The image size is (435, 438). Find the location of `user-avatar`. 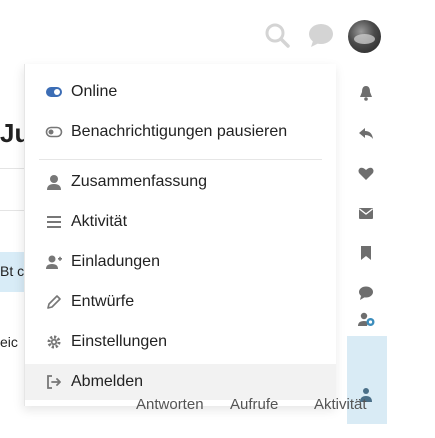

user-avatar is located at coordinates (364, 36).